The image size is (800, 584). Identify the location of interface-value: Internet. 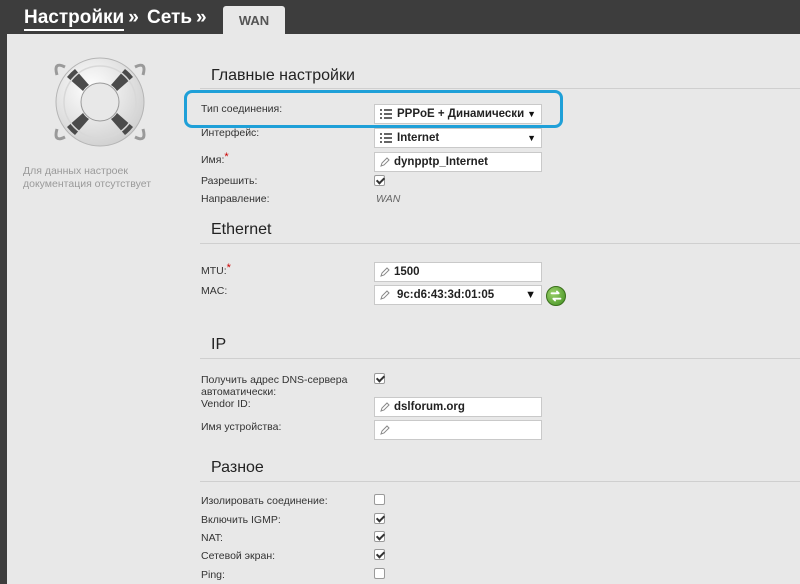
(418, 138).